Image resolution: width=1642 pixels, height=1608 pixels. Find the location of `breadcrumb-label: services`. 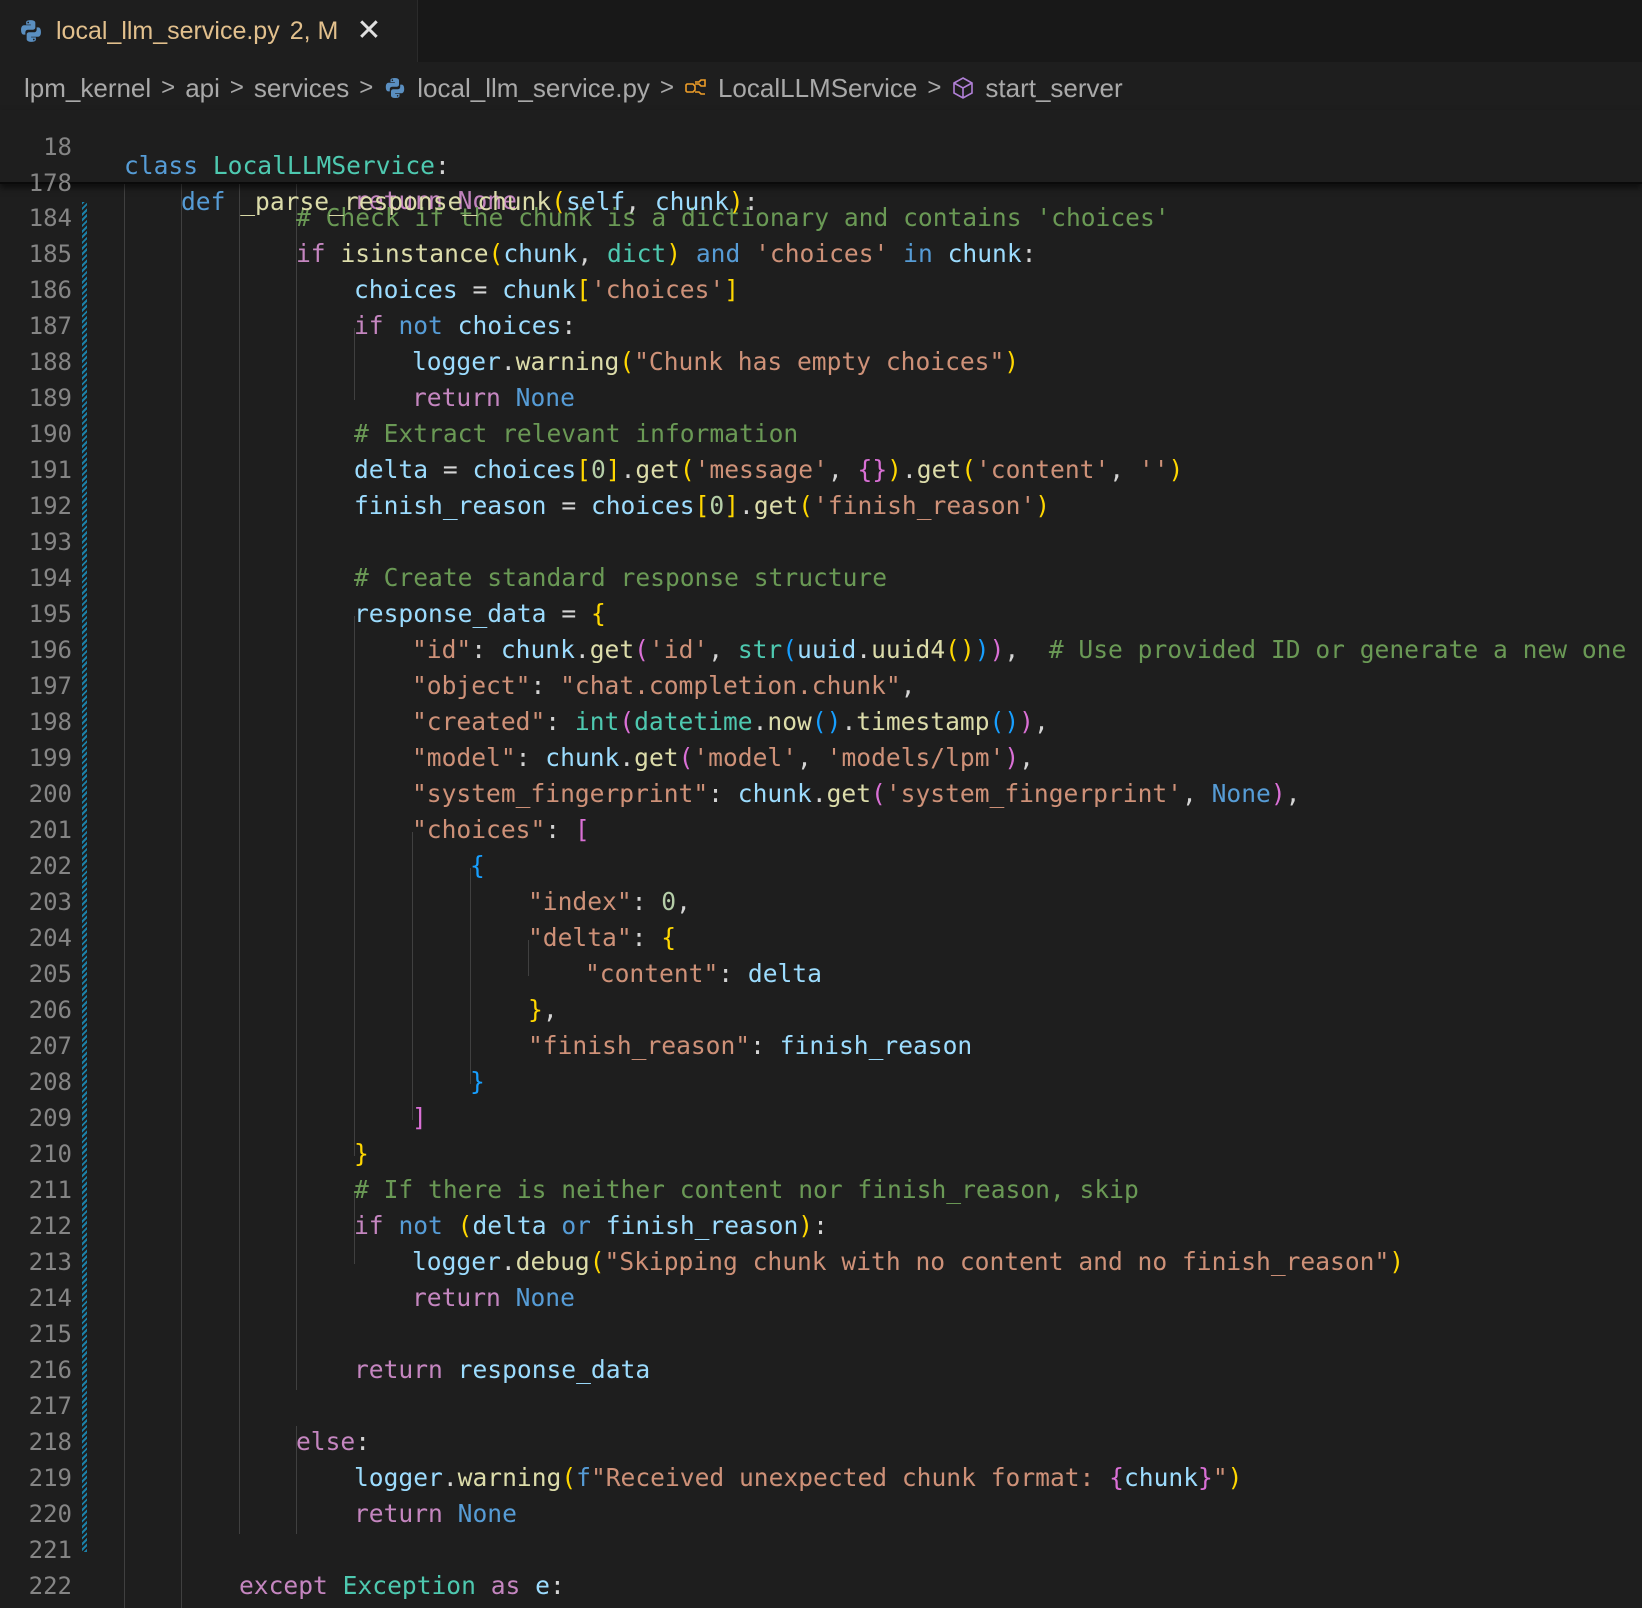

breadcrumb-label: services is located at coordinates (301, 87).